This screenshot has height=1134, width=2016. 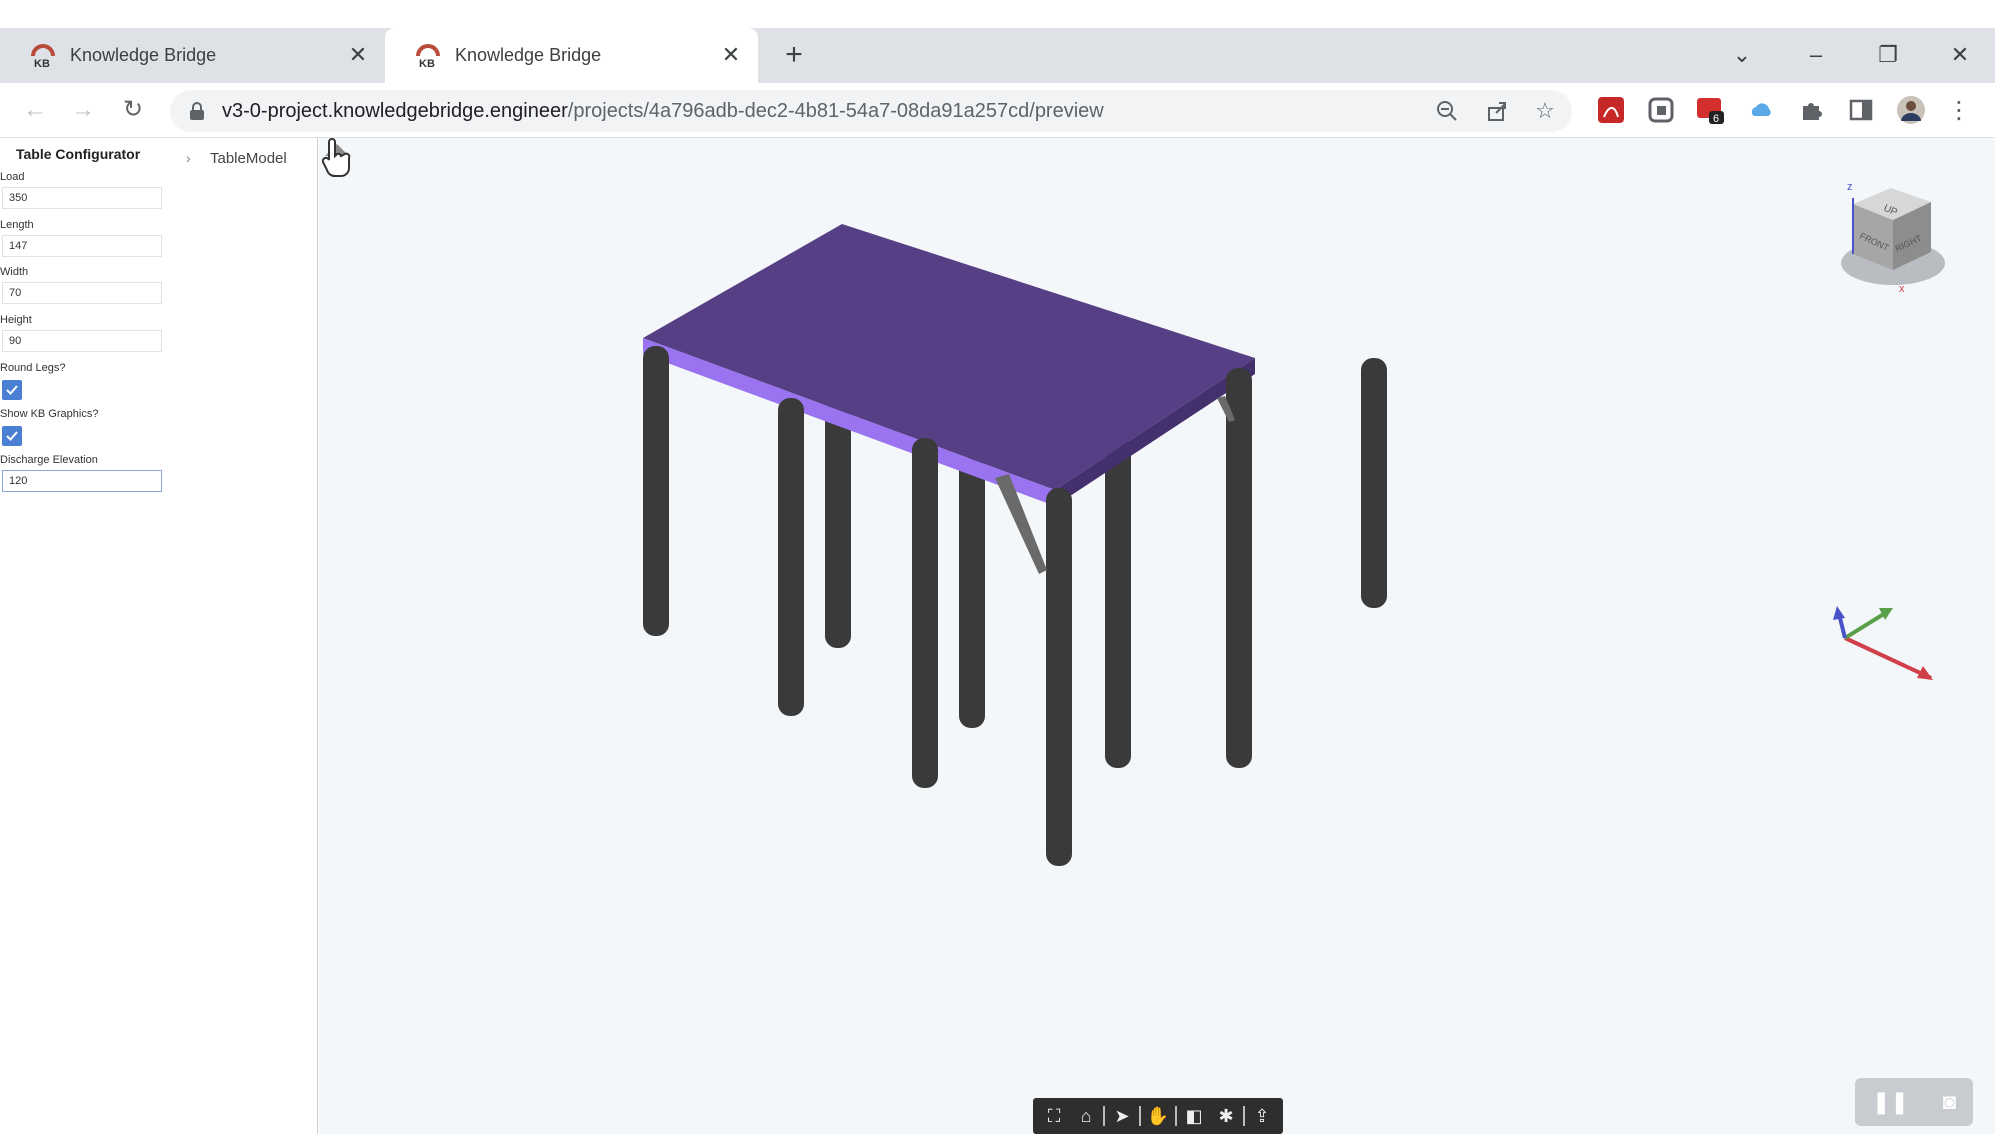 I want to click on restore-icon: ❐, so click(x=1888, y=55).